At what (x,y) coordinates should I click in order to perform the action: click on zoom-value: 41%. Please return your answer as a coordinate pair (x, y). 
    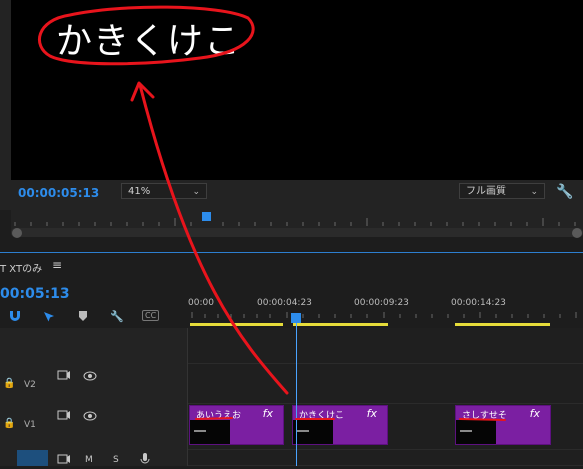
    Looking at the image, I should click on (139, 191).